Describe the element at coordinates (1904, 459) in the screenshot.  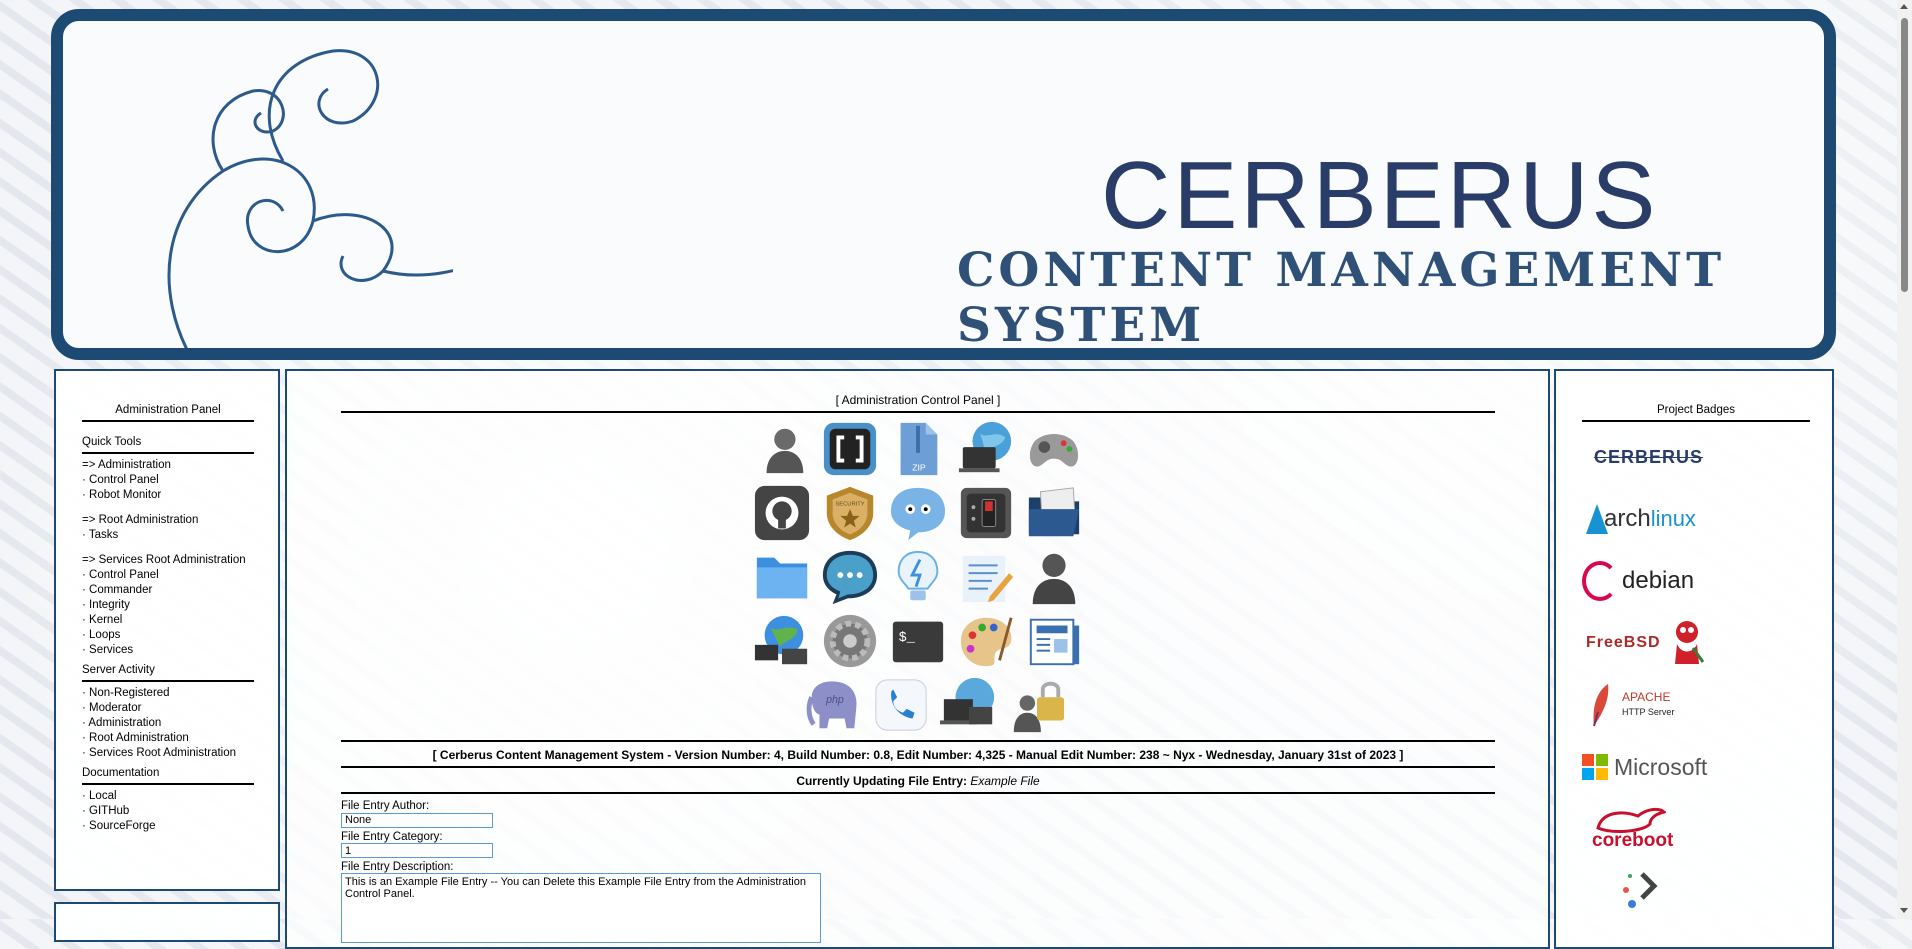
I see `page-scrollbar` at that location.